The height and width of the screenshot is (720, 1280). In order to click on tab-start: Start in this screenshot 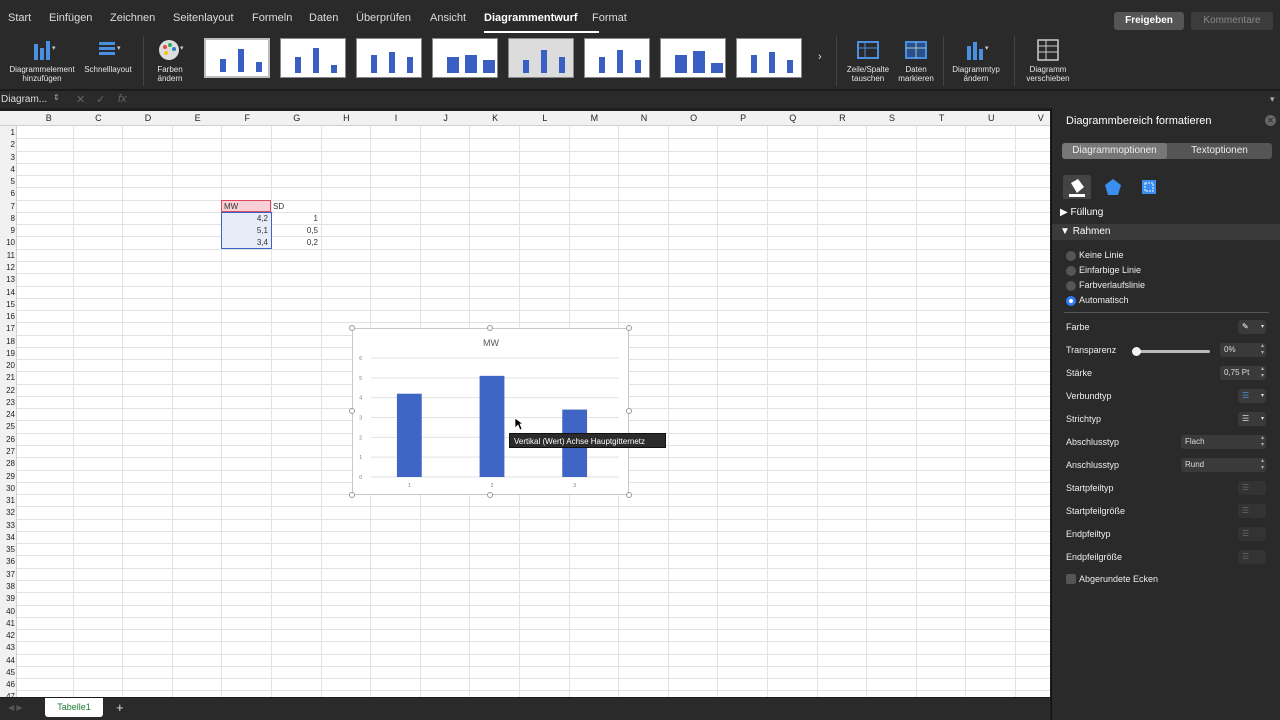, I will do `click(19, 18)`.